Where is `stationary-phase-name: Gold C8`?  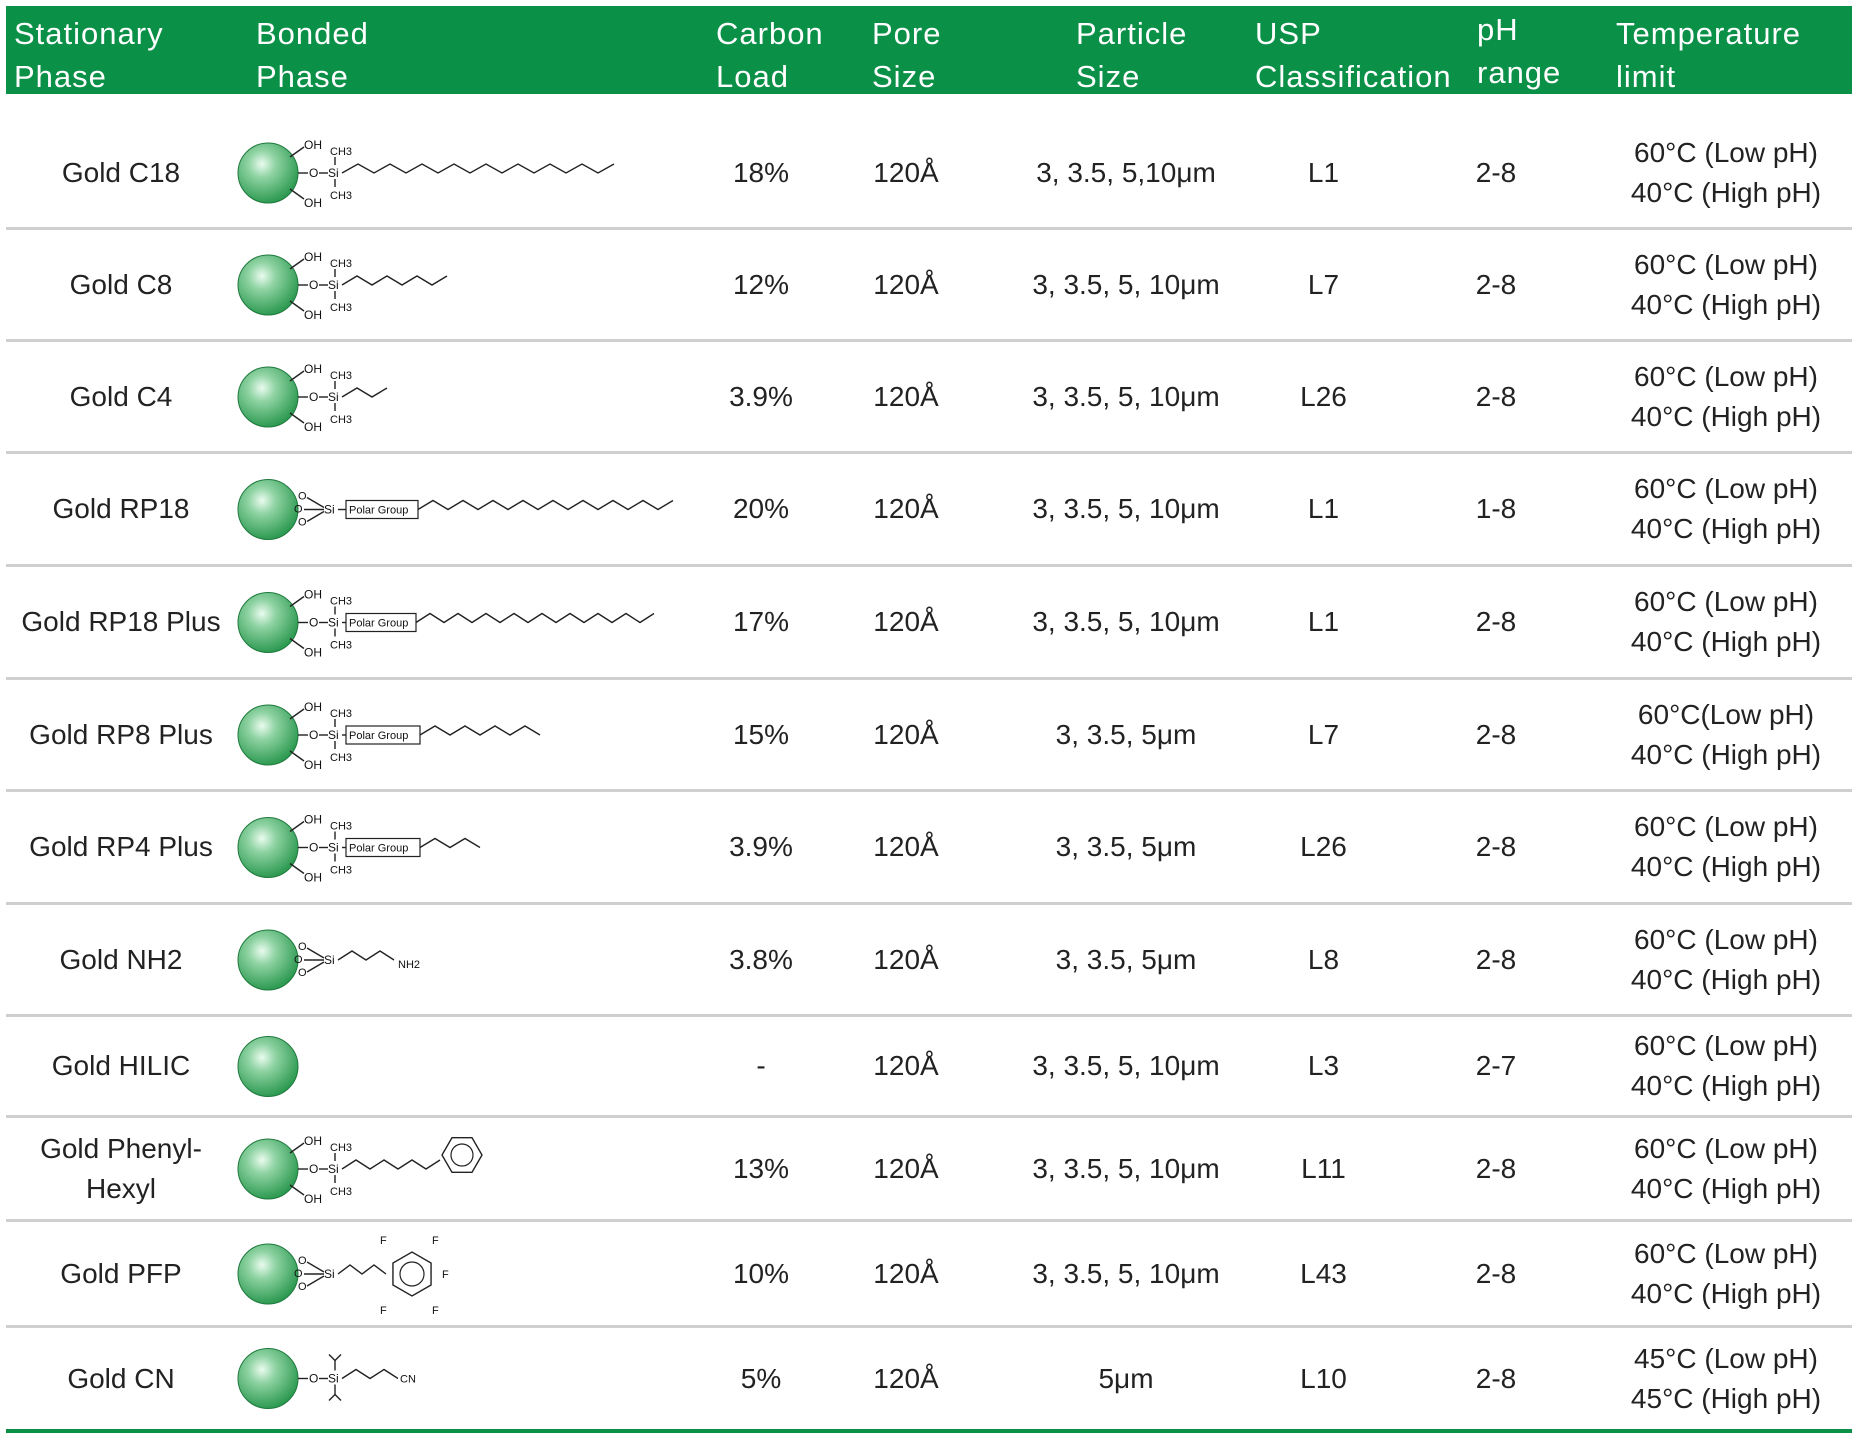 stationary-phase-name: Gold C8 is located at coordinates (121, 284).